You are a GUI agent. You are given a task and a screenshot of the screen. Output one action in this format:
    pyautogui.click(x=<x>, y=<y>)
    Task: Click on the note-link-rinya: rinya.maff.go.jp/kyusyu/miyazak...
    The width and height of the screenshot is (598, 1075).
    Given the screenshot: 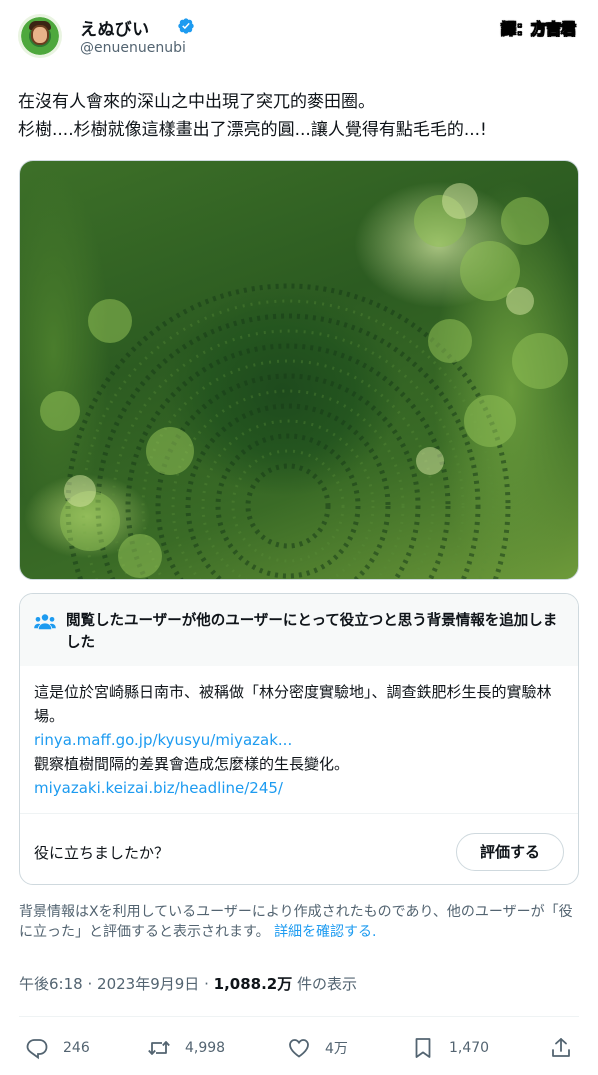 What is the action you would take?
    pyautogui.click(x=299, y=740)
    